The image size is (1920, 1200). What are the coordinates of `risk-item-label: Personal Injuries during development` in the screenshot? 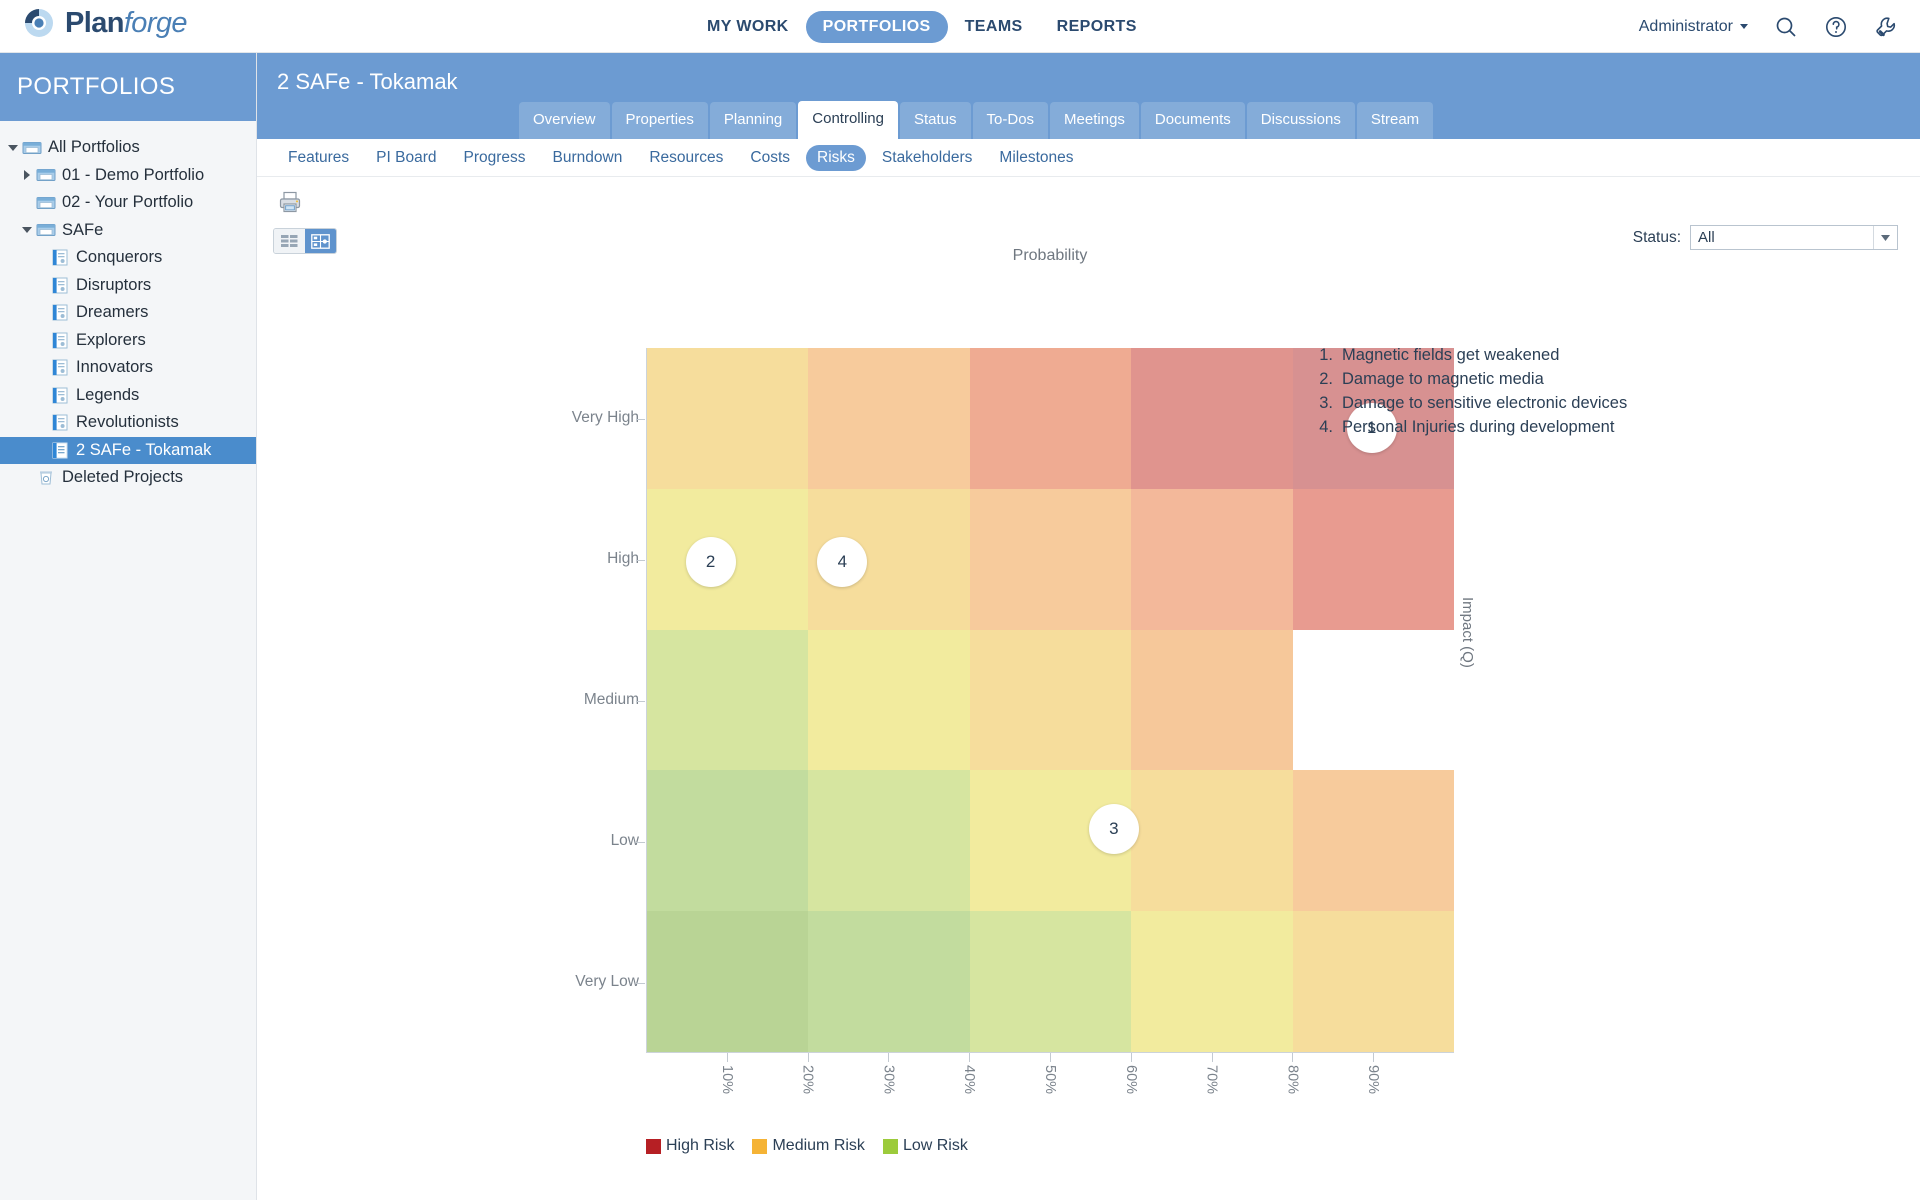 It's located at (1478, 427).